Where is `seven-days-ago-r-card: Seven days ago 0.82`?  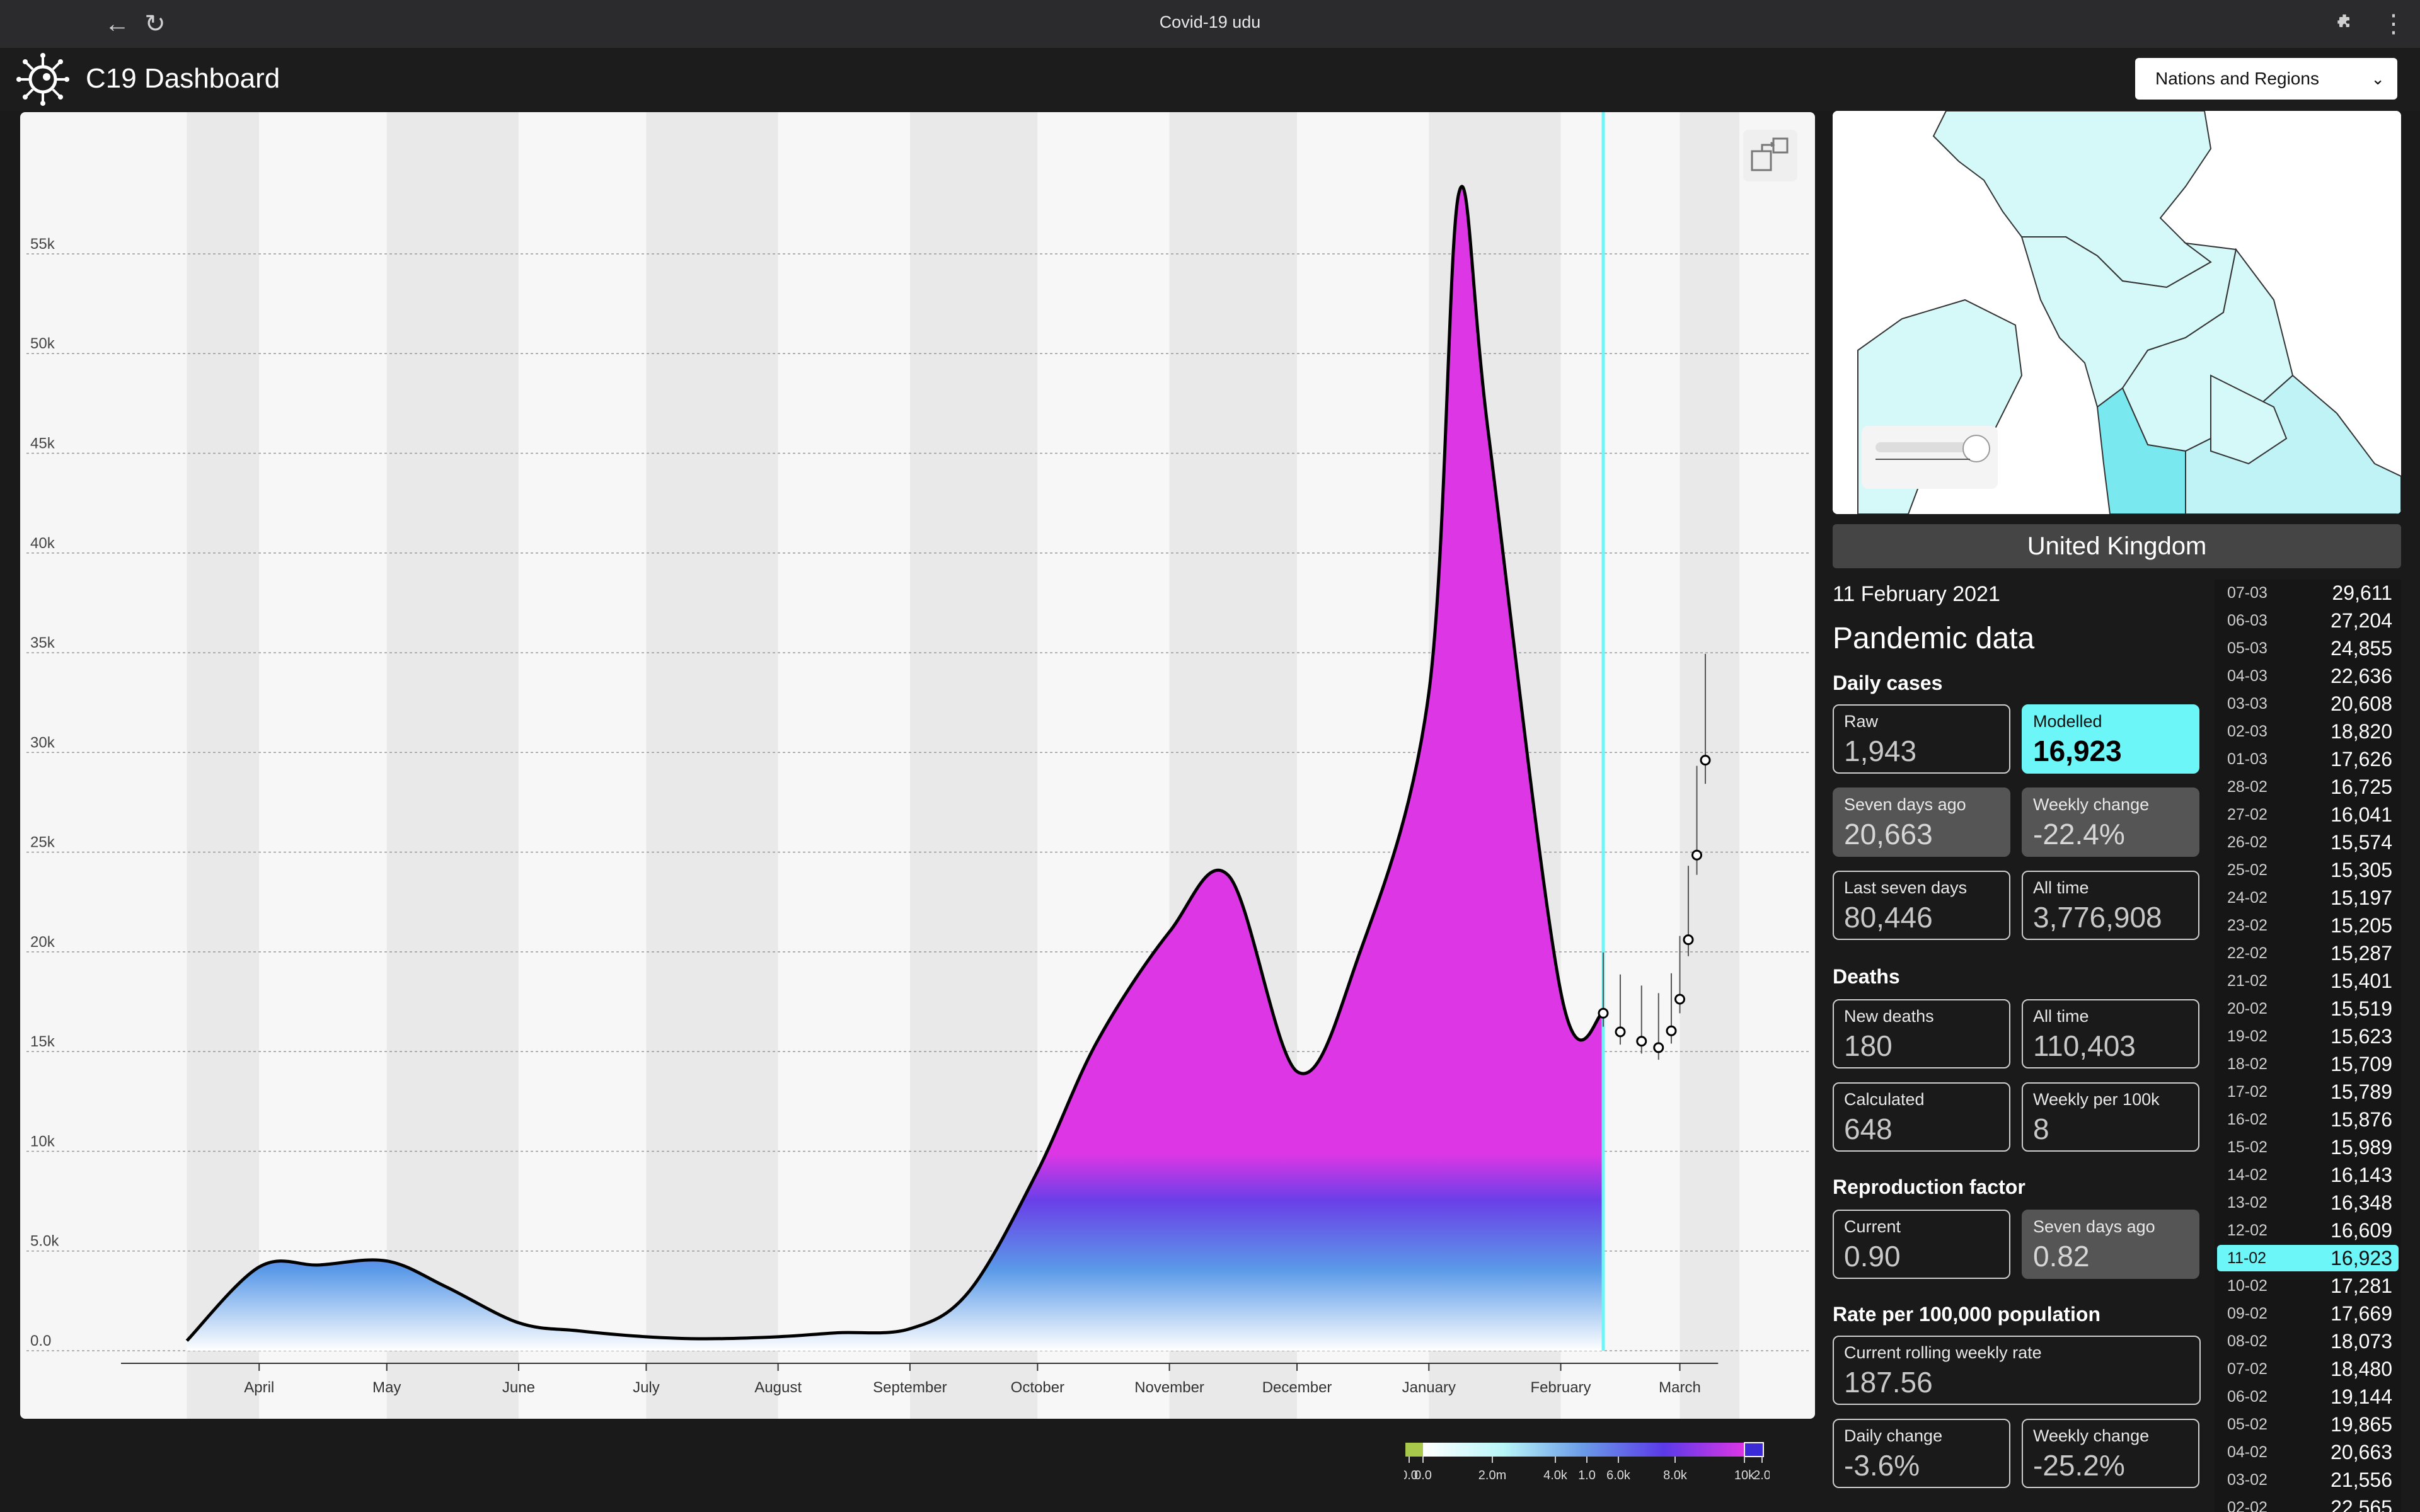
seven-days-ago-r-card: Seven days ago 0.82 is located at coordinates (2111, 1244).